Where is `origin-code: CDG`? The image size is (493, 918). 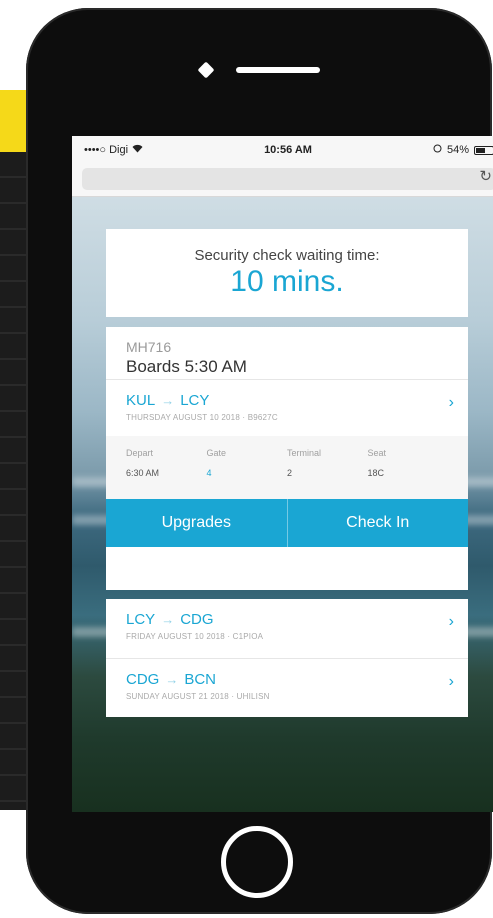 origin-code: CDG is located at coordinates (143, 679).